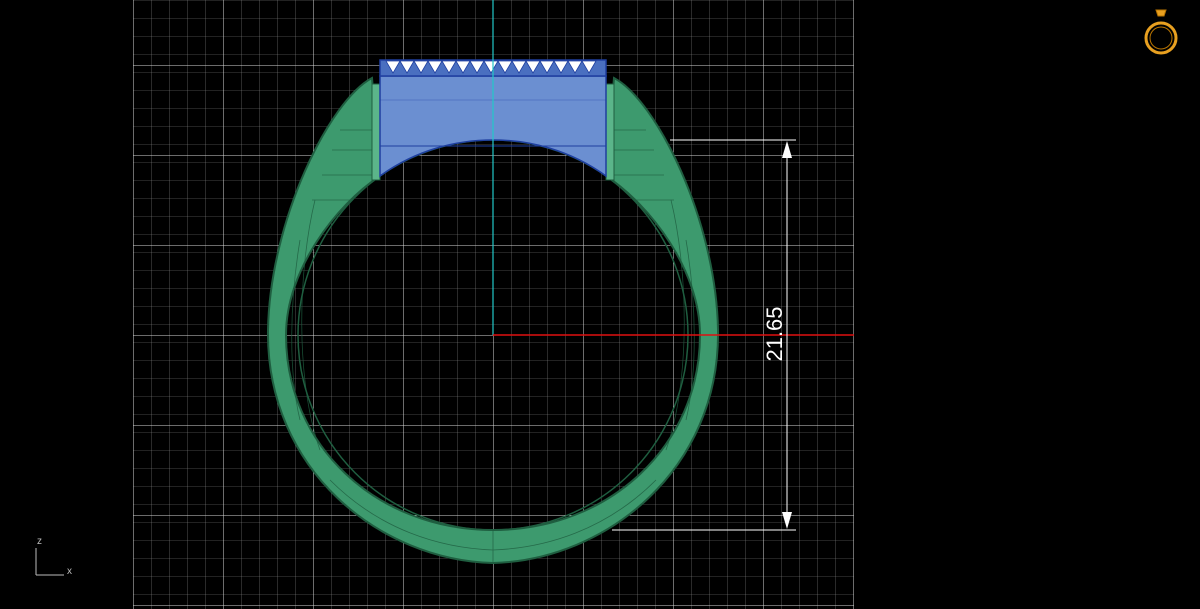 Image resolution: width=1200 pixels, height=609 pixels. Describe the element at coordinates (69, 571) in the screenshot. I see `axis-x-label: x` at that location.